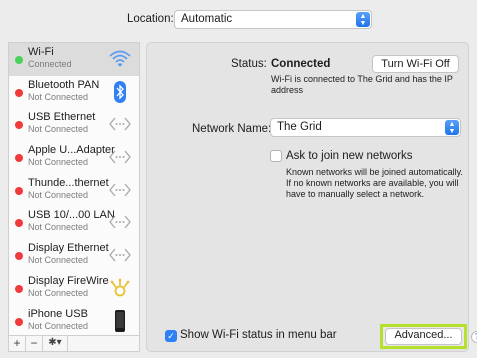 Image resolution: width=477 pixels, height=358 pixels. What do you see at coordinates (207, 19) in the screenshot?
I see `location-value: Automatic` at bounding box center [207, 19].